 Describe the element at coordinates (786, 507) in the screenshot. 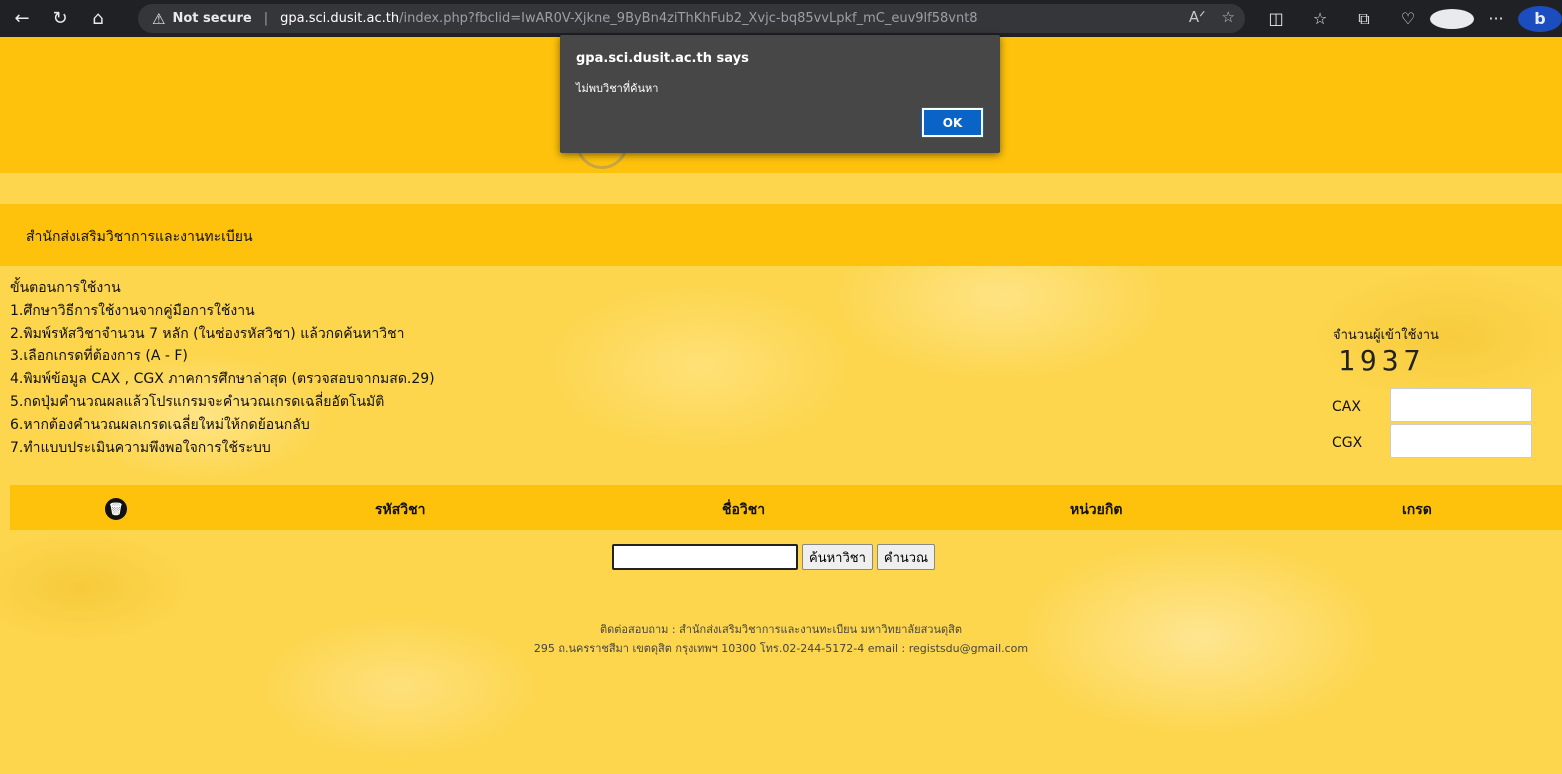

I see `course-table-header: 🗑 รหัสวิชา ชื่อวิชา หน่วยกิต เกรด` at that location.